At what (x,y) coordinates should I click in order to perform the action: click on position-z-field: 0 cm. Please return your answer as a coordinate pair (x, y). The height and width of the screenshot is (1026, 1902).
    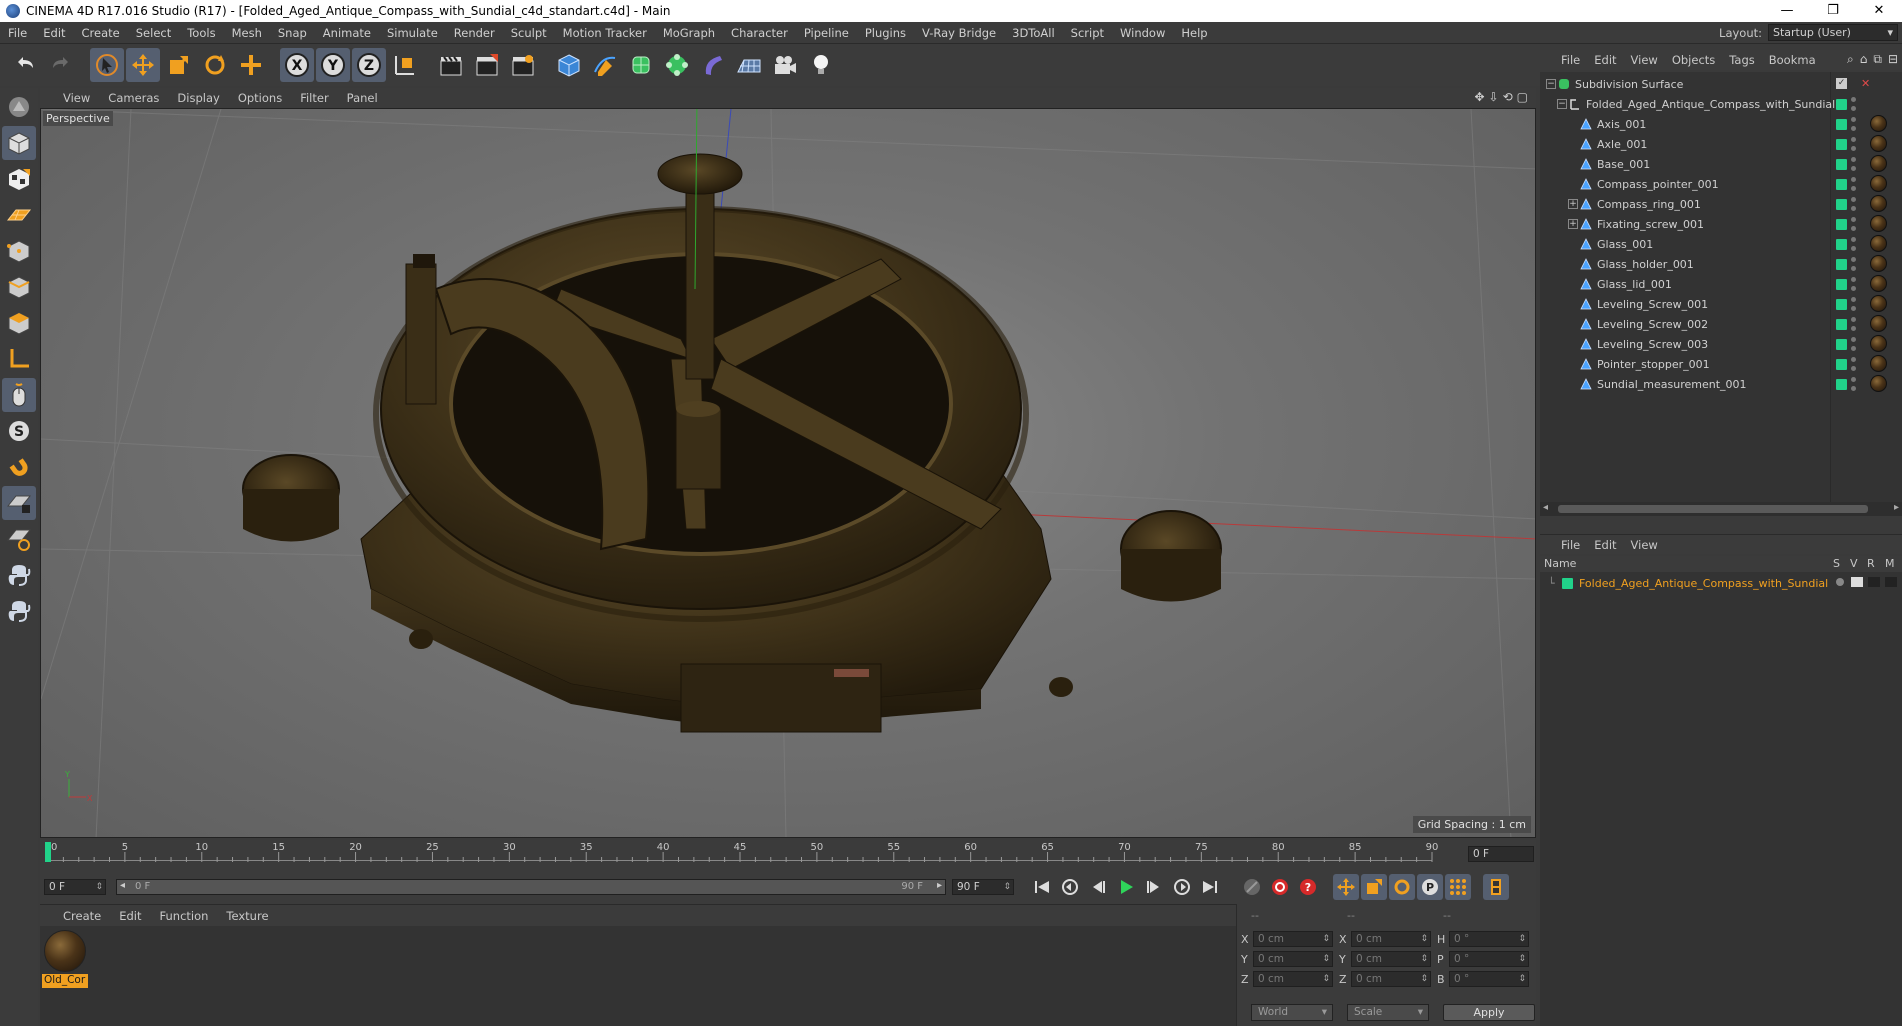
    Looking at the image, I should click on (1293, 979).